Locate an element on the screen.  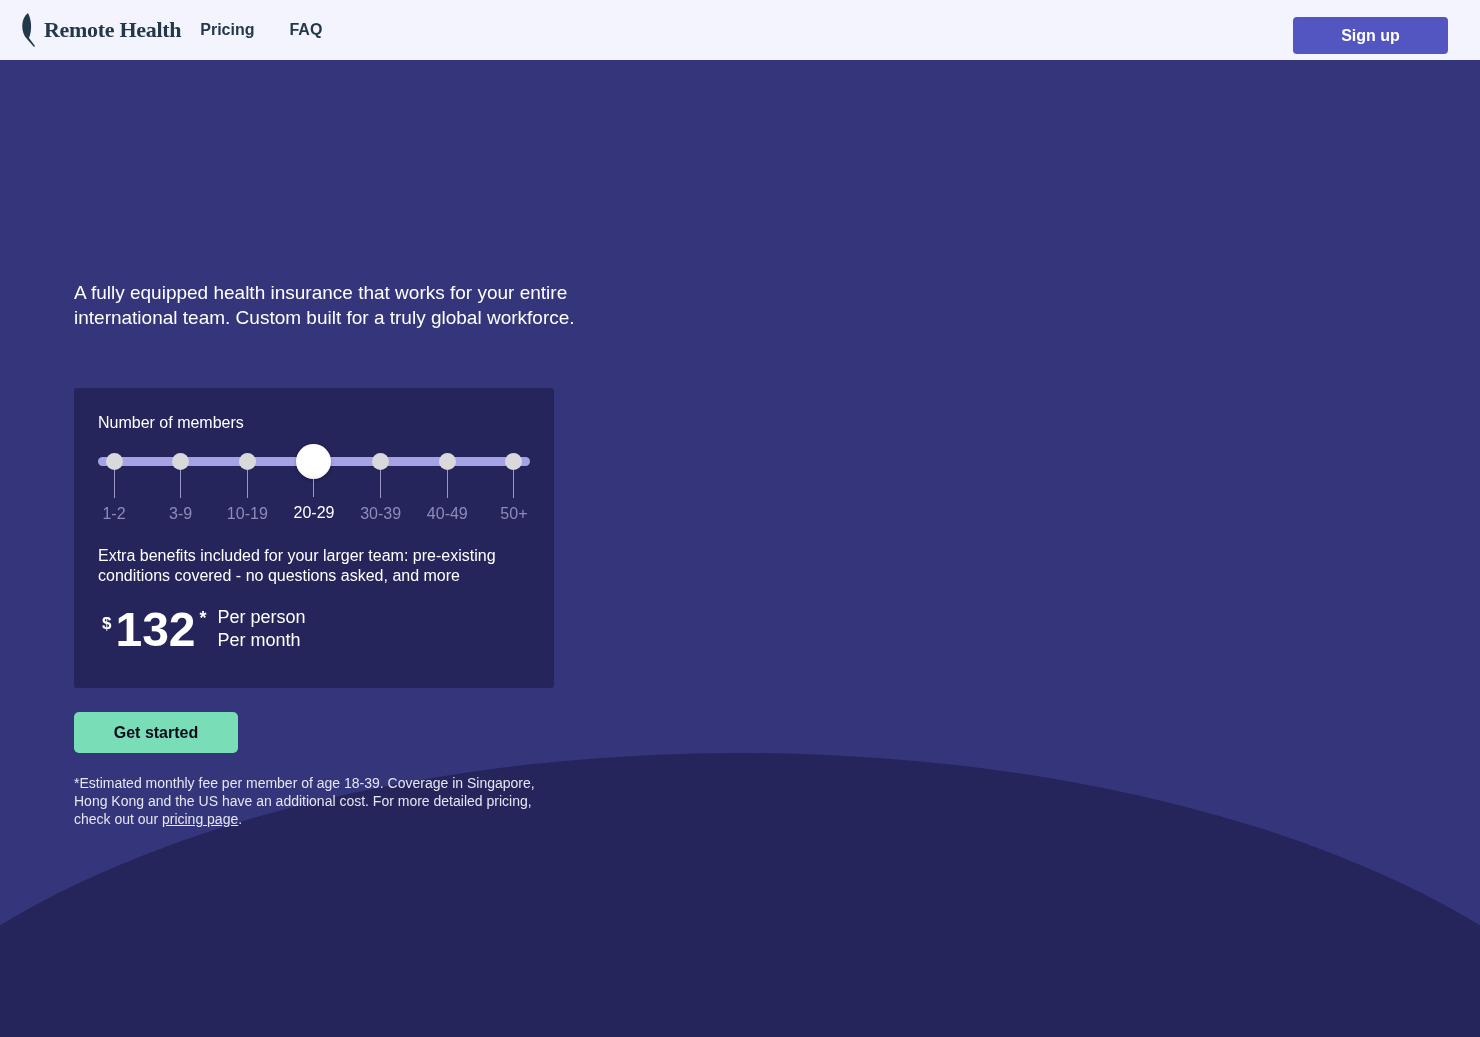
footnote-text: *Estimated monthly fee per member of age 18-39. Coverage in Singapore, Hong Kong and the US have an additional cost. For more detailed pricing, check out our pricing page. is located at coordinates (305, 801).